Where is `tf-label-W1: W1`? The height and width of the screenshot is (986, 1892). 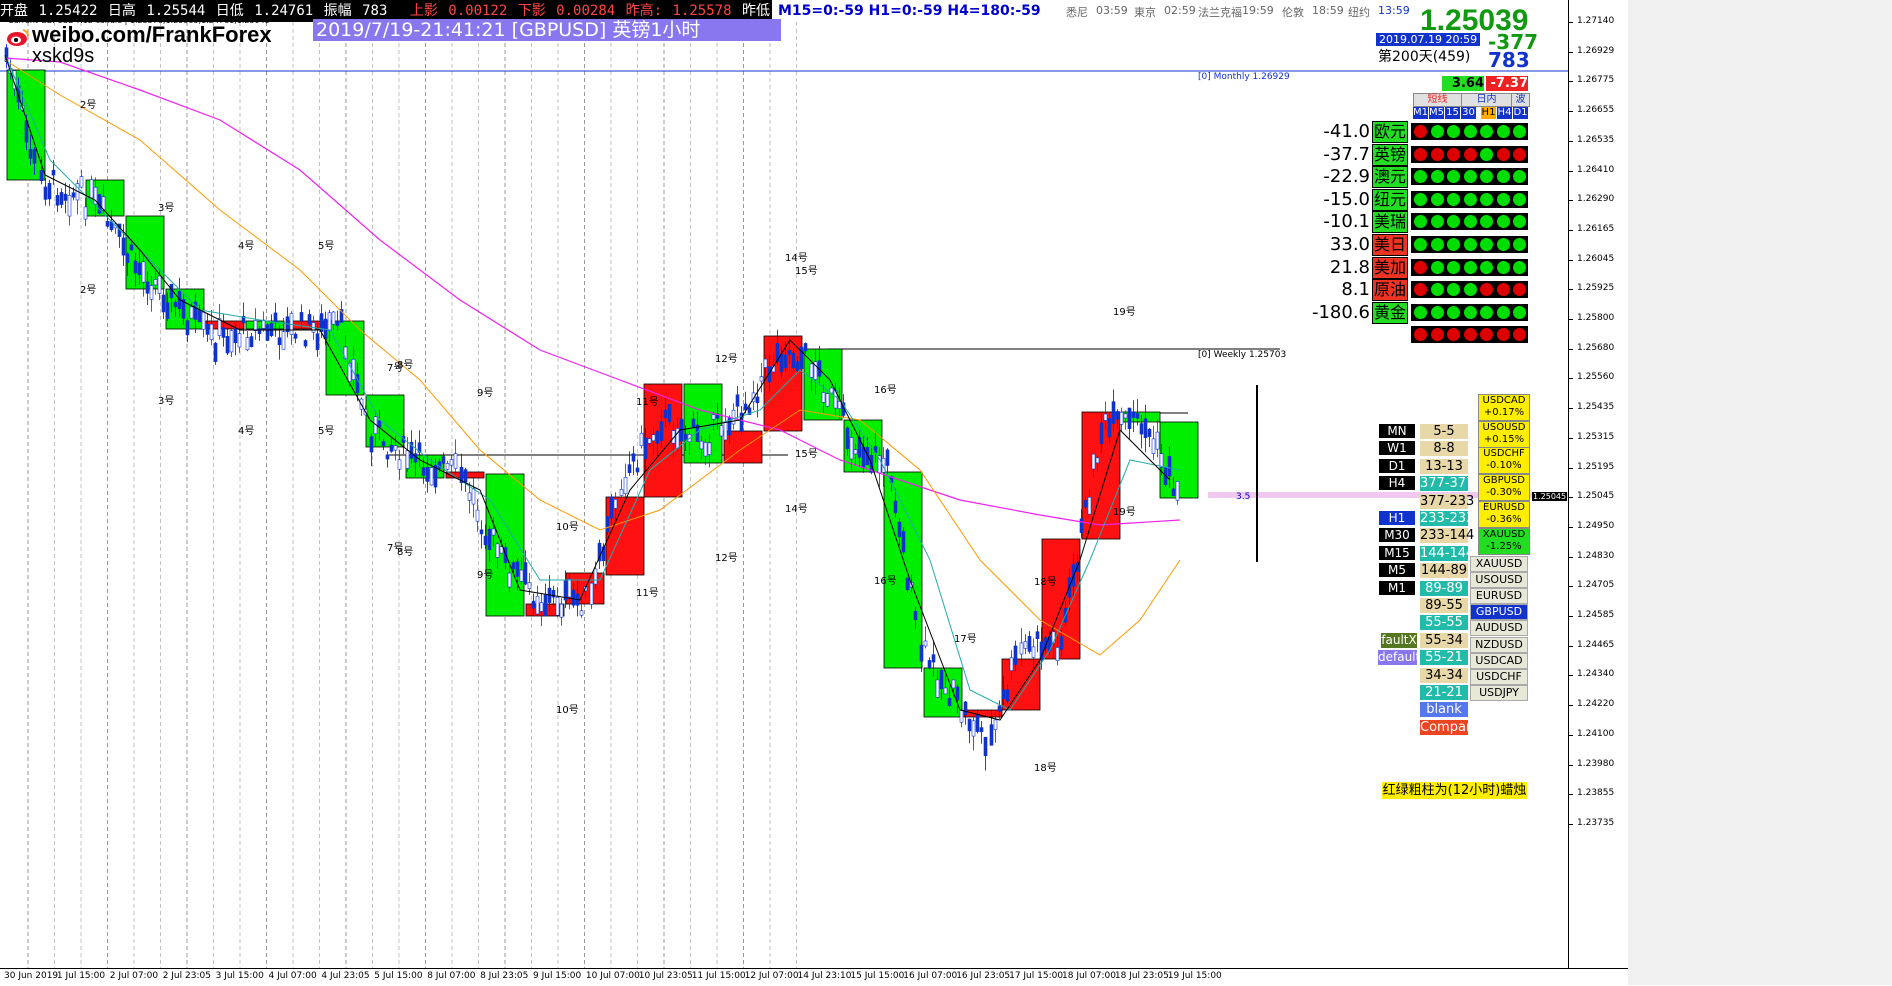
tf-label-W1: W1 is located at coordinates (1397, 448).